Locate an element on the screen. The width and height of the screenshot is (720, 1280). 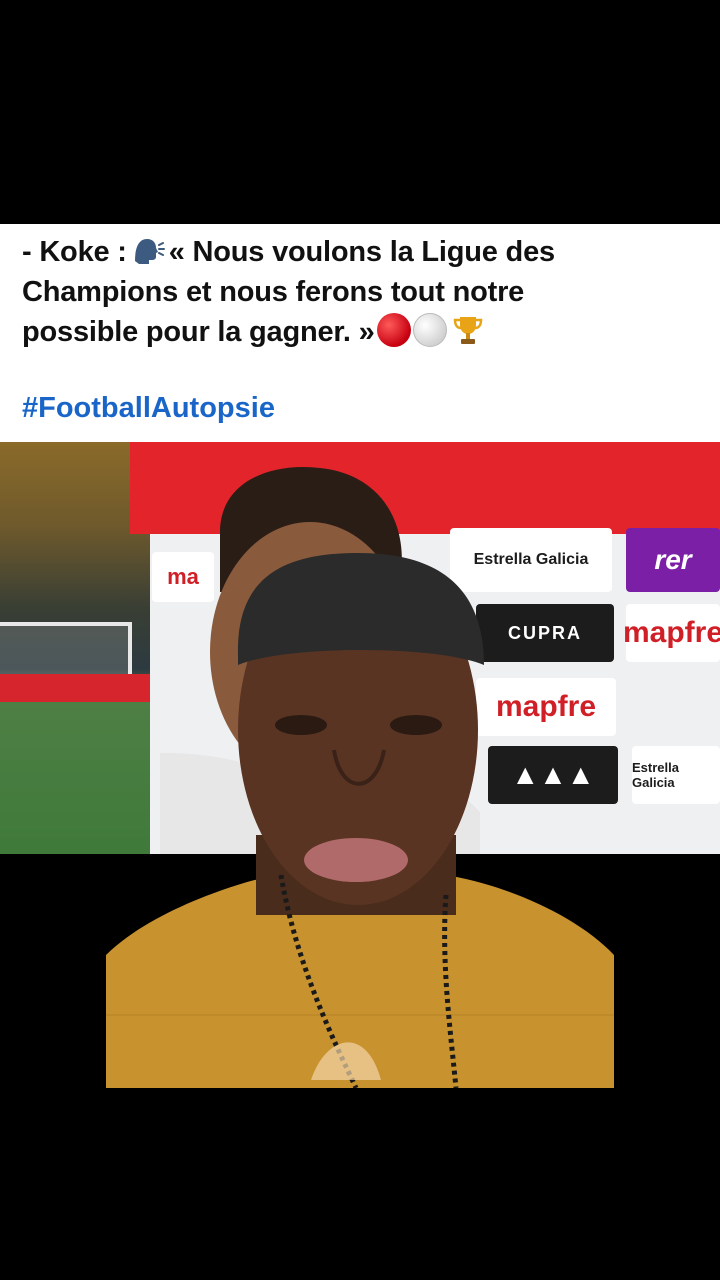
caption-line-1: - Koke : « Nous voulons la Ligue des is located at coordinates (360, 252).